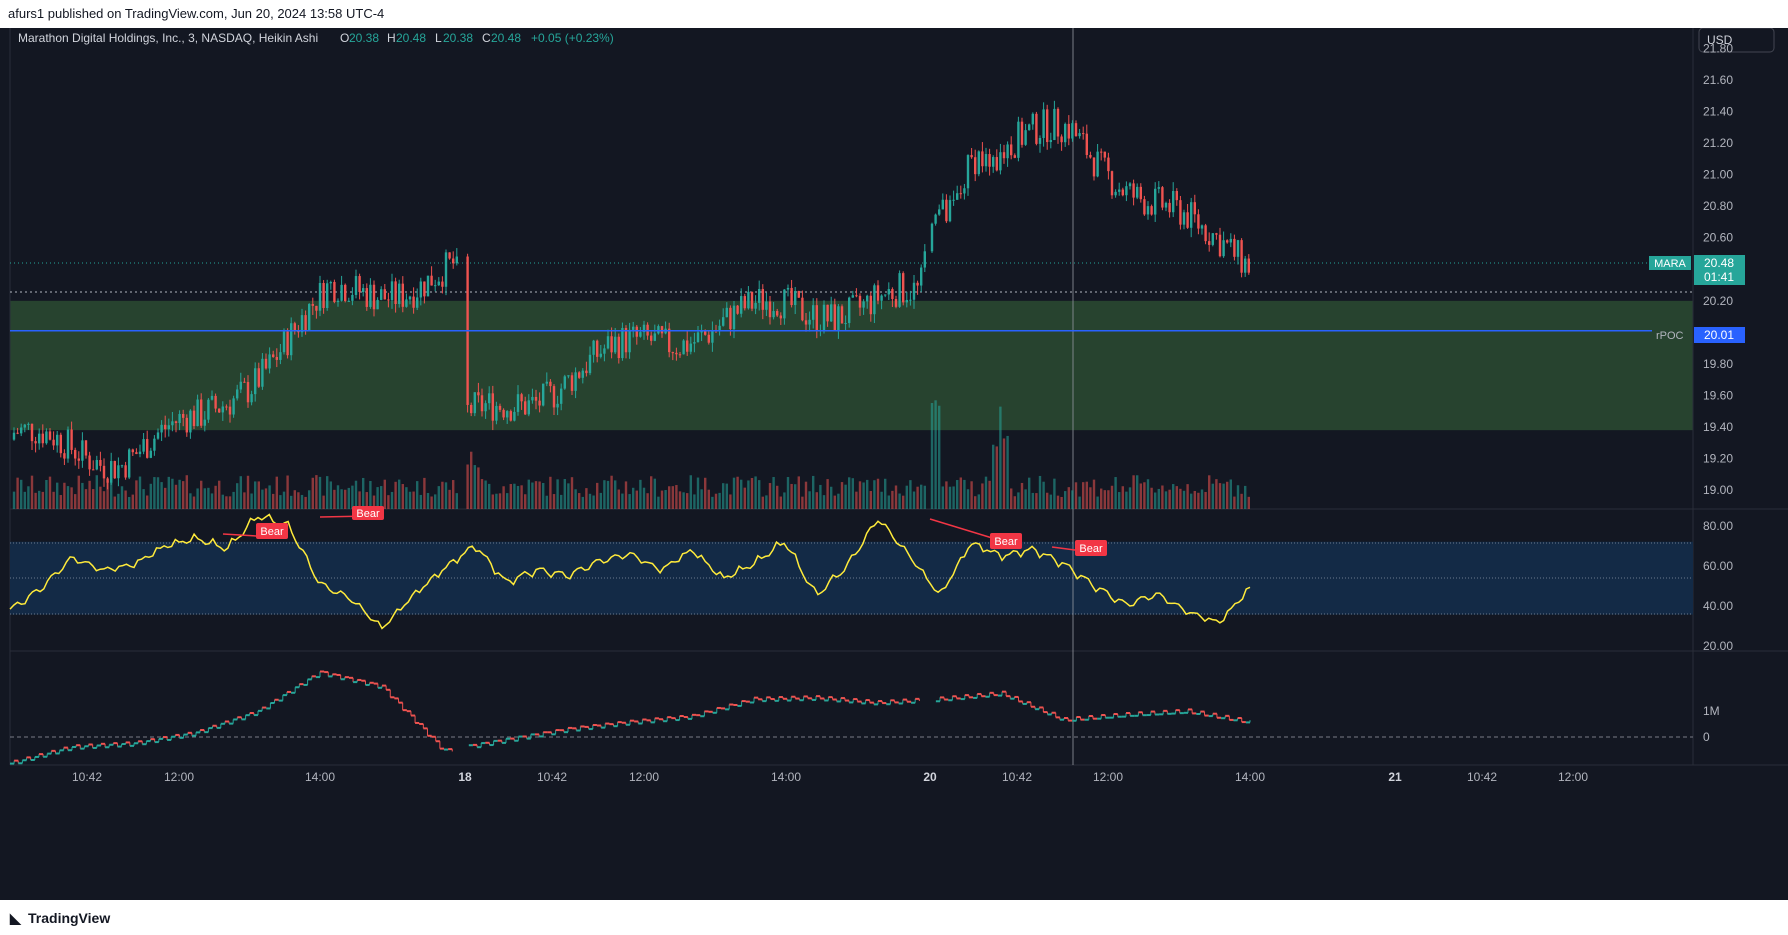 The height and width of the screenshot is (935, 1788). What do you see at coordinates (1718, 427) in the screenshot?
I see `price-tick-10: 19.40` at bounding box center [1718, 427].